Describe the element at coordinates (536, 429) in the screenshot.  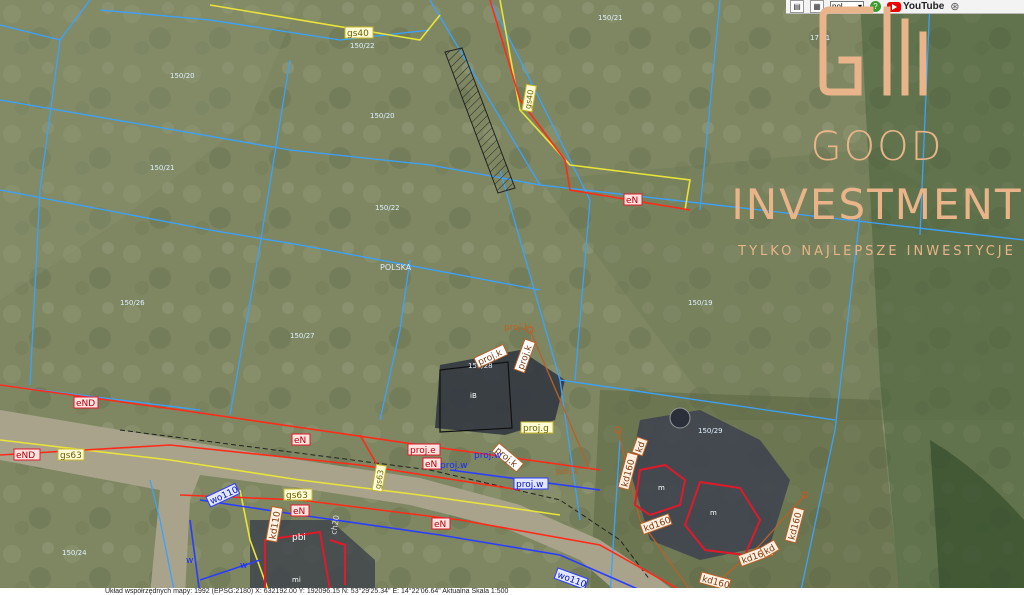
I see `project-label: proj.g` at that location.